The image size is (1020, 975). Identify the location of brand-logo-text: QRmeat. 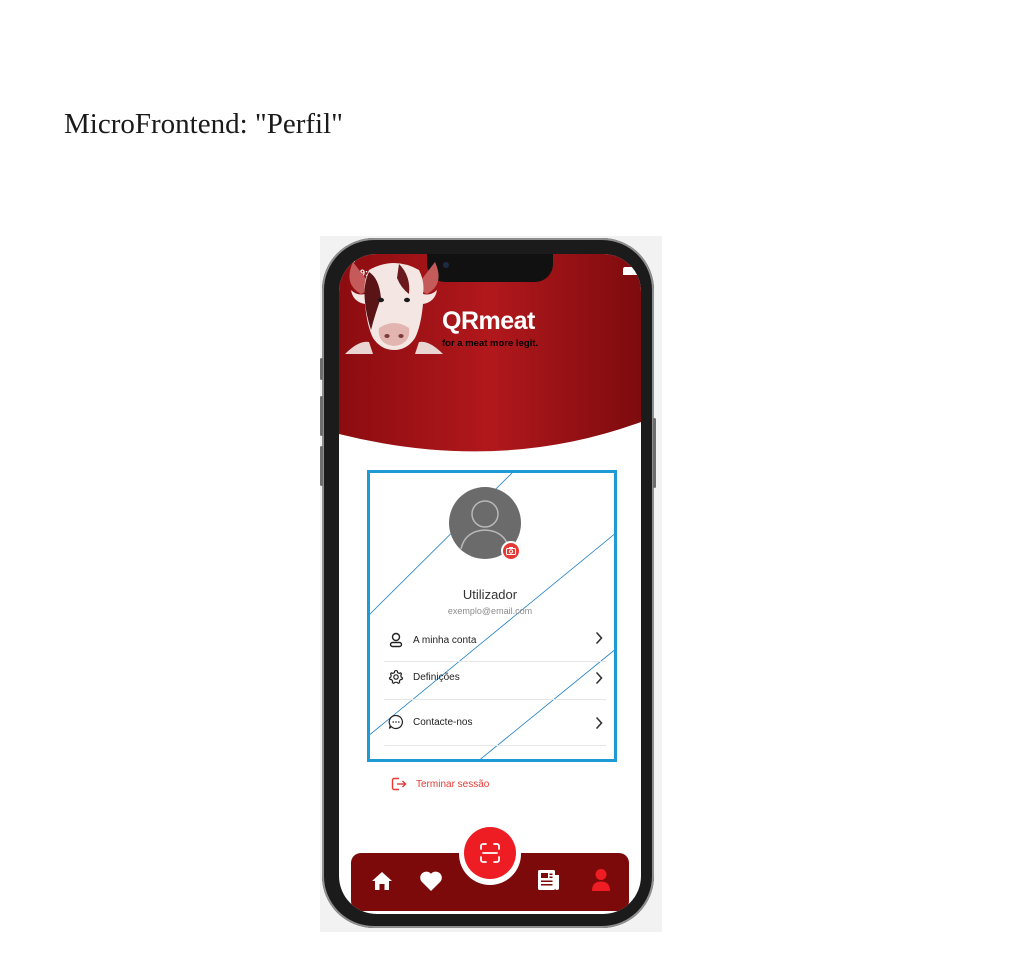
(488, 321).